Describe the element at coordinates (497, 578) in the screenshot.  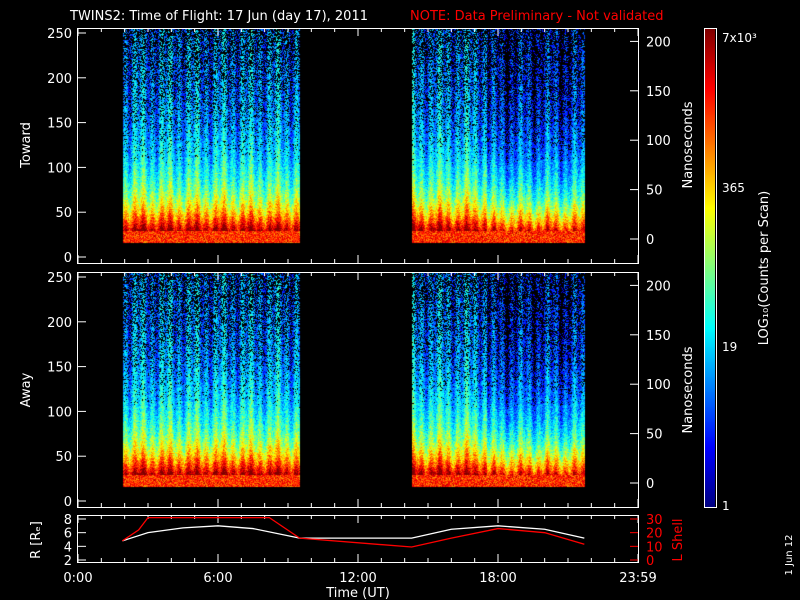
I see `x-tick-label: 18:00` at that location.